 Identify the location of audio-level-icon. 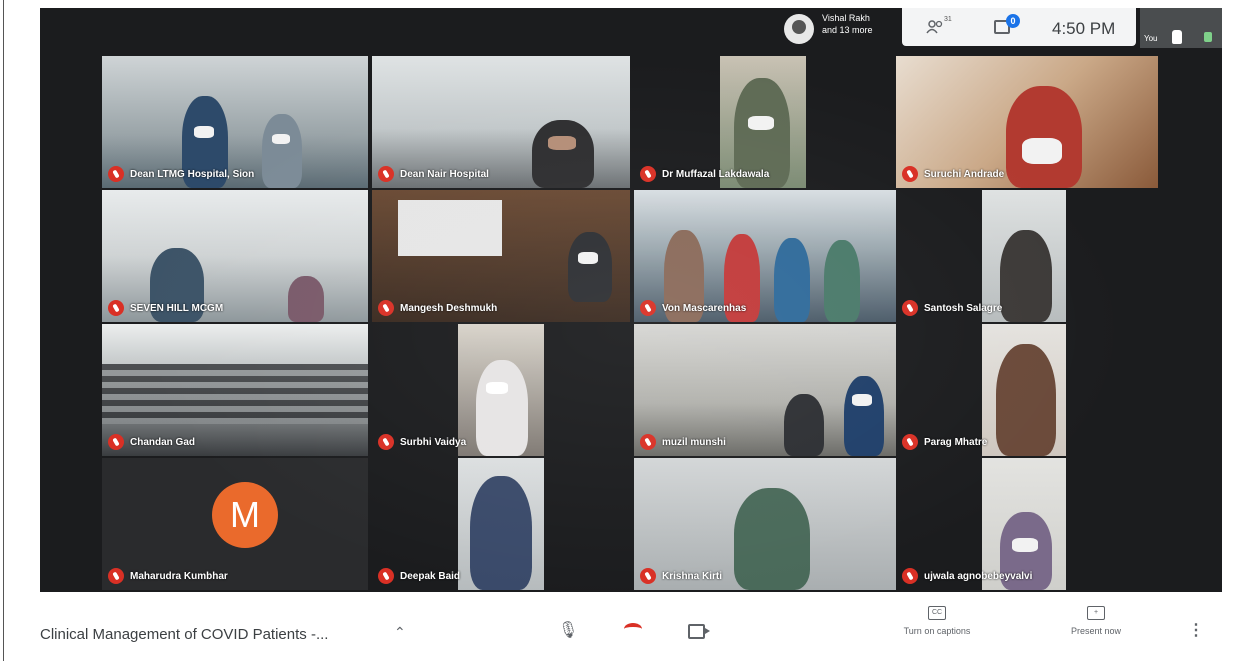
(1208, 37).